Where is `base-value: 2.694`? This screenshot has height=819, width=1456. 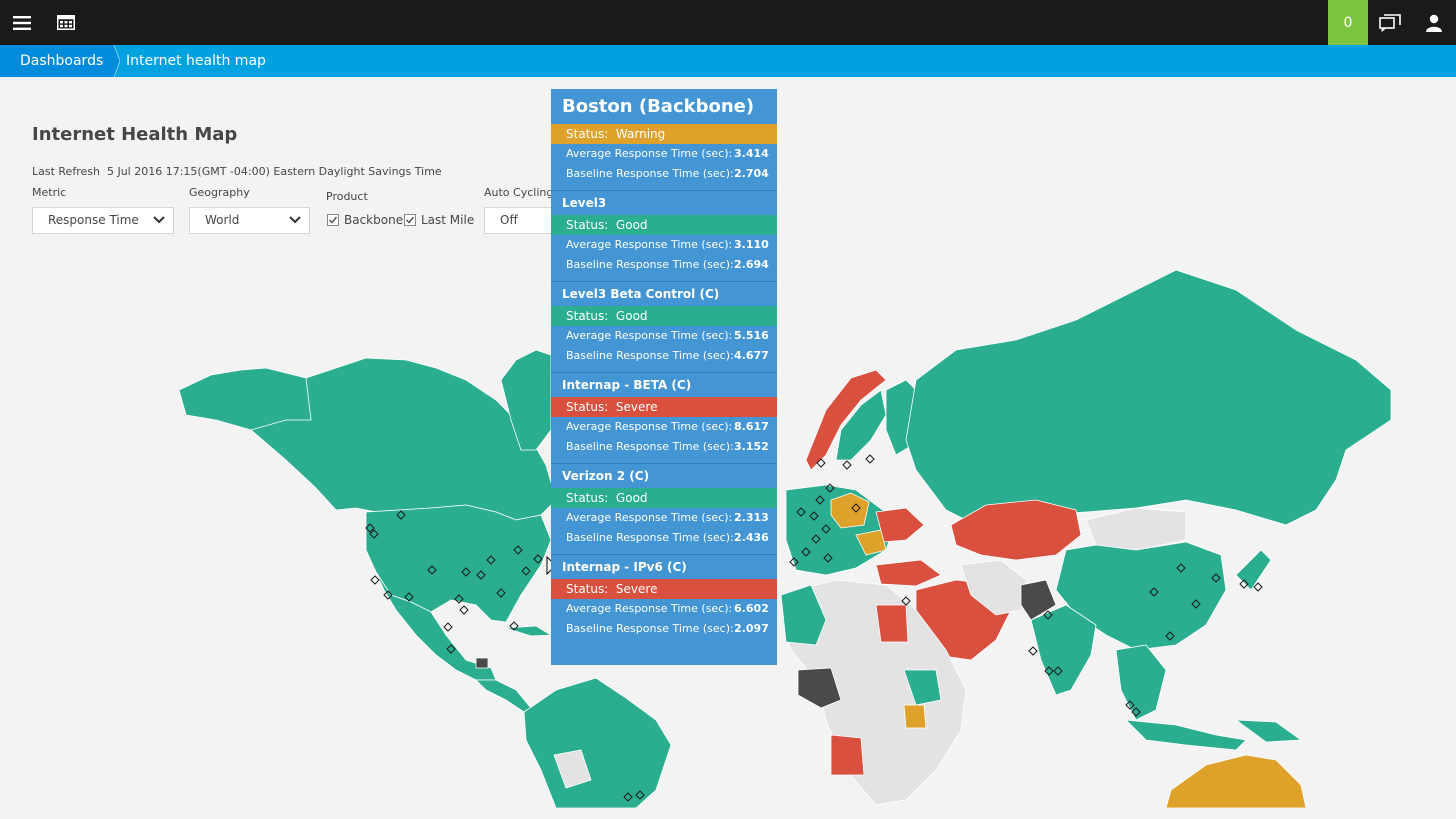 base-value: 2.694 is located at coordinates (751, 264).